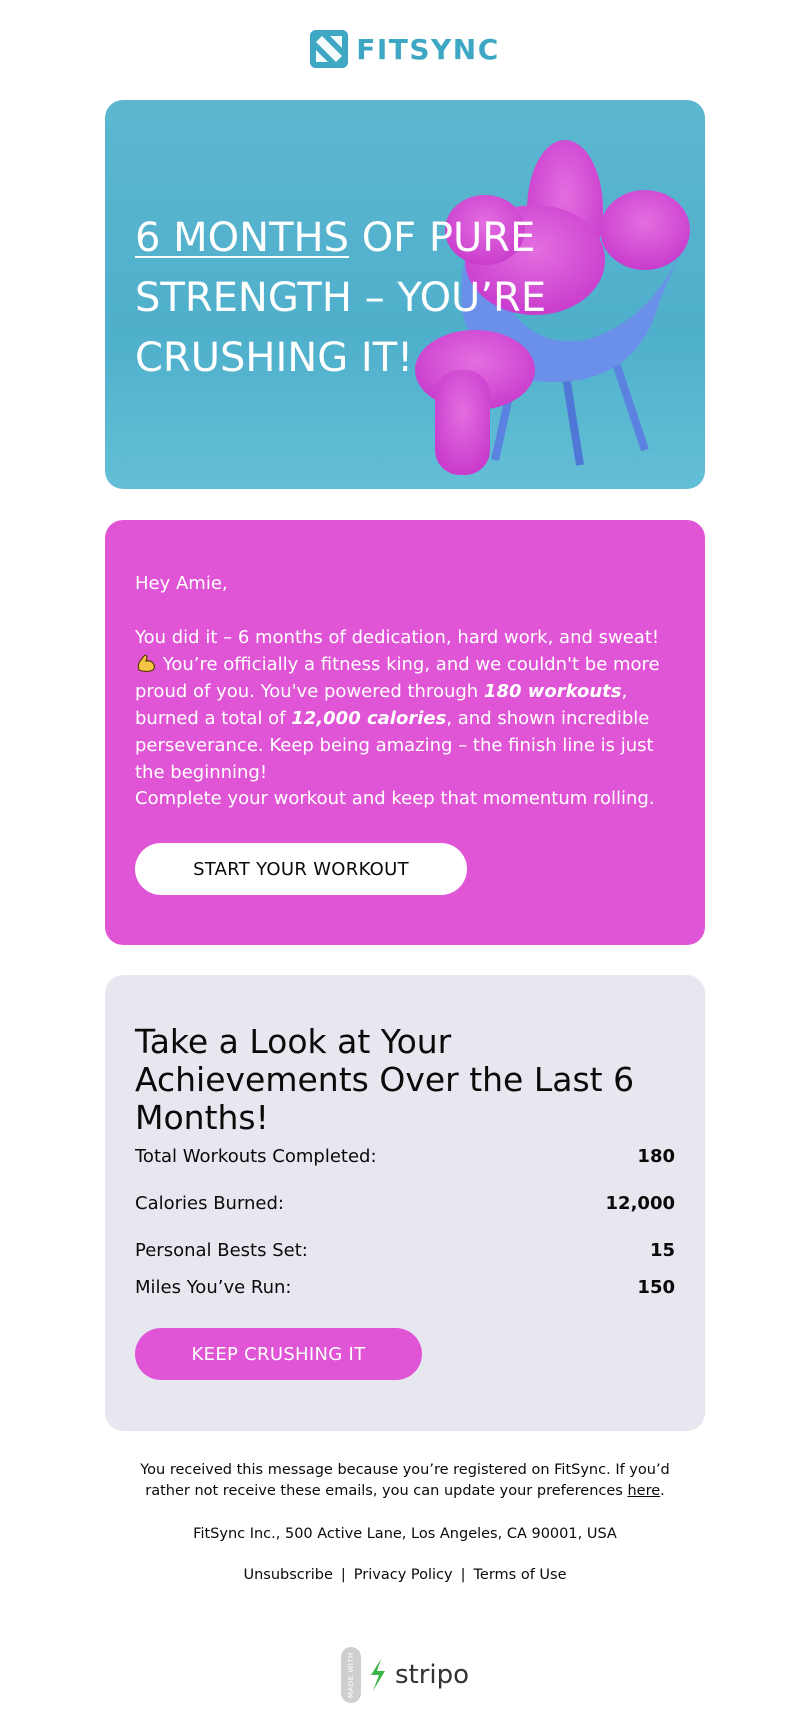 Image resolution: width=810 pixels, height=1733 pixels. I want to click on privacy-policy-link: Privacy Policy, so click(403, 1575).